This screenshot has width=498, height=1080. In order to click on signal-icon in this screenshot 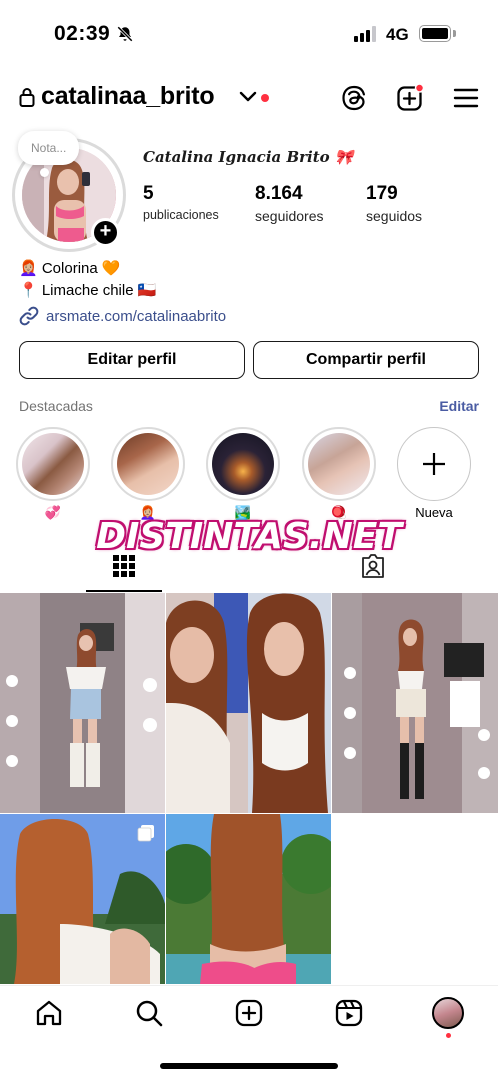, I will do `click(365, 34)`.